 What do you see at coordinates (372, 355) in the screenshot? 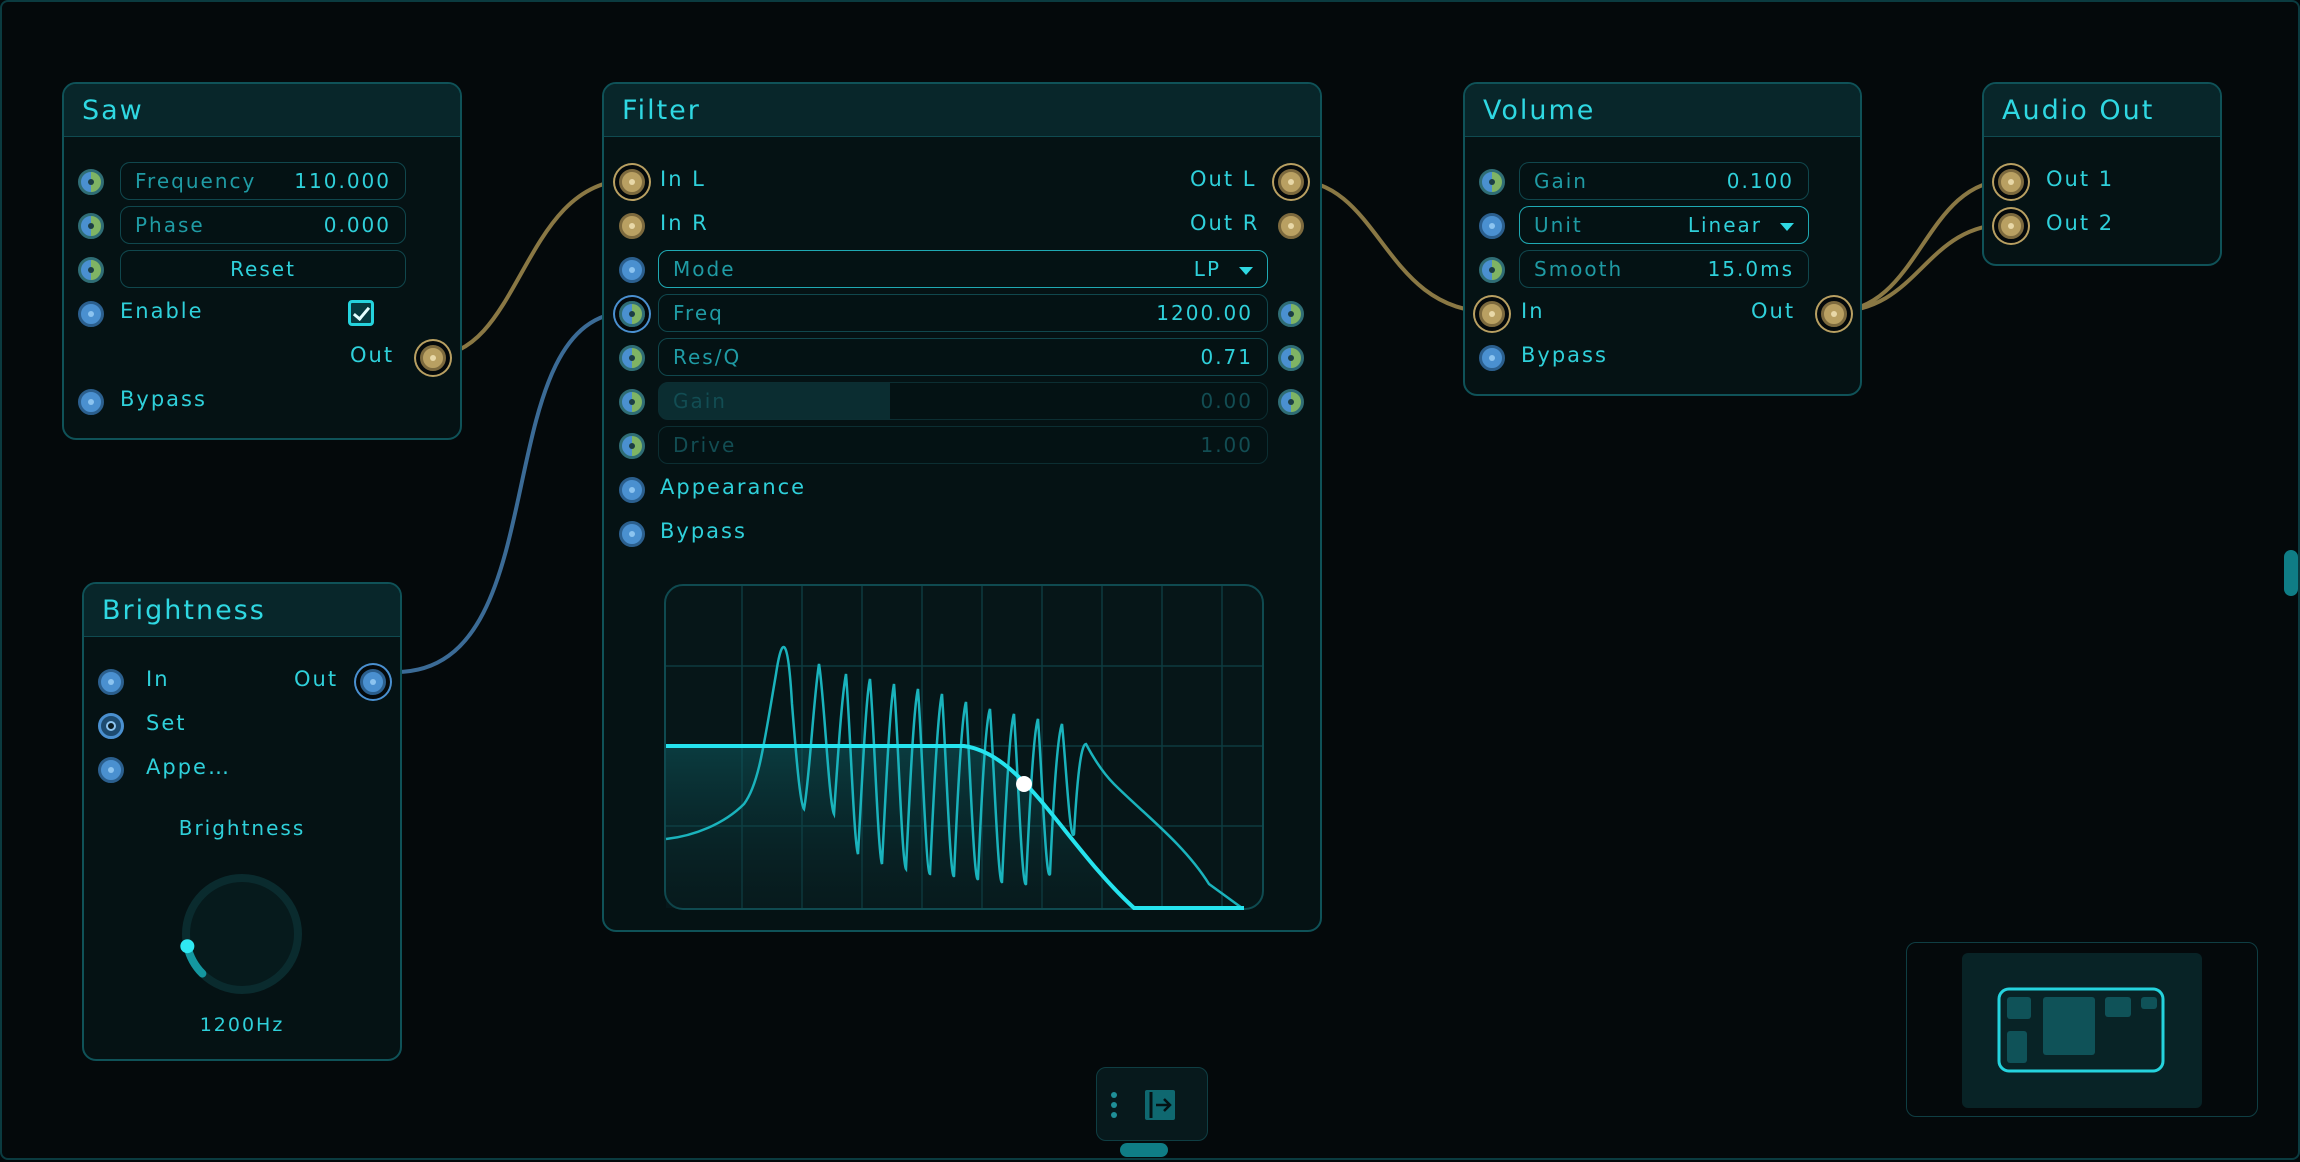
I see `saw-out-label: Out` at bounding box center [372, 355].